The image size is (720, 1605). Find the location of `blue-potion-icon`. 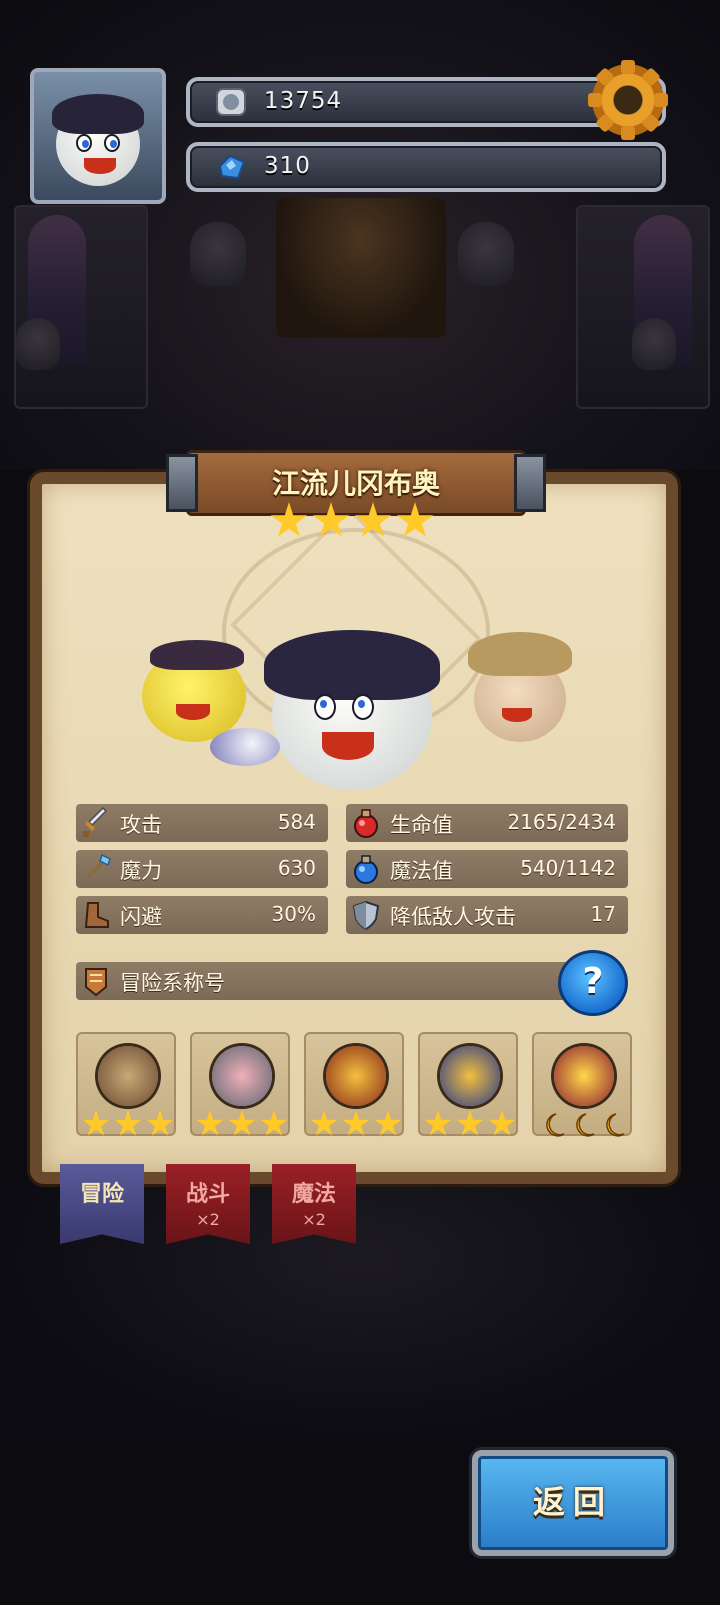

blue-potion-icon is located at coordinates (366, 869).